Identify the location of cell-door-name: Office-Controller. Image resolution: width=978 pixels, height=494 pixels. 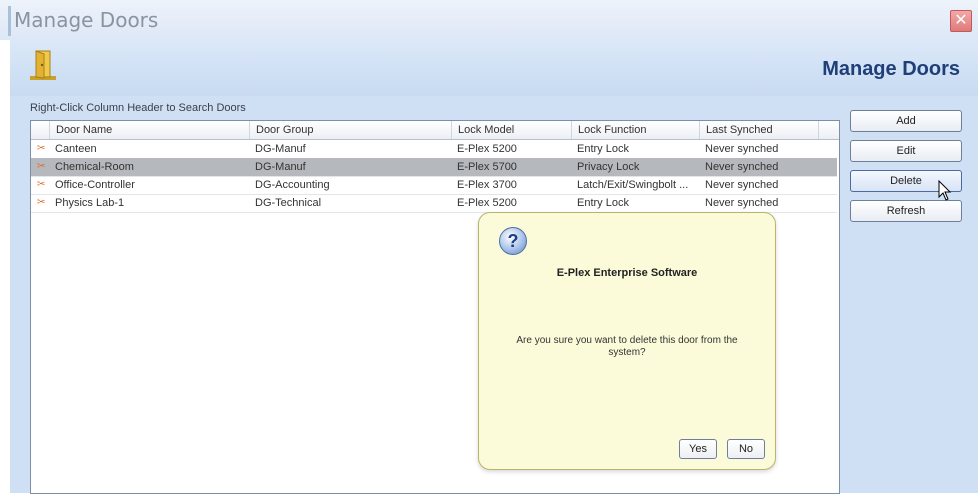
(95, 185).